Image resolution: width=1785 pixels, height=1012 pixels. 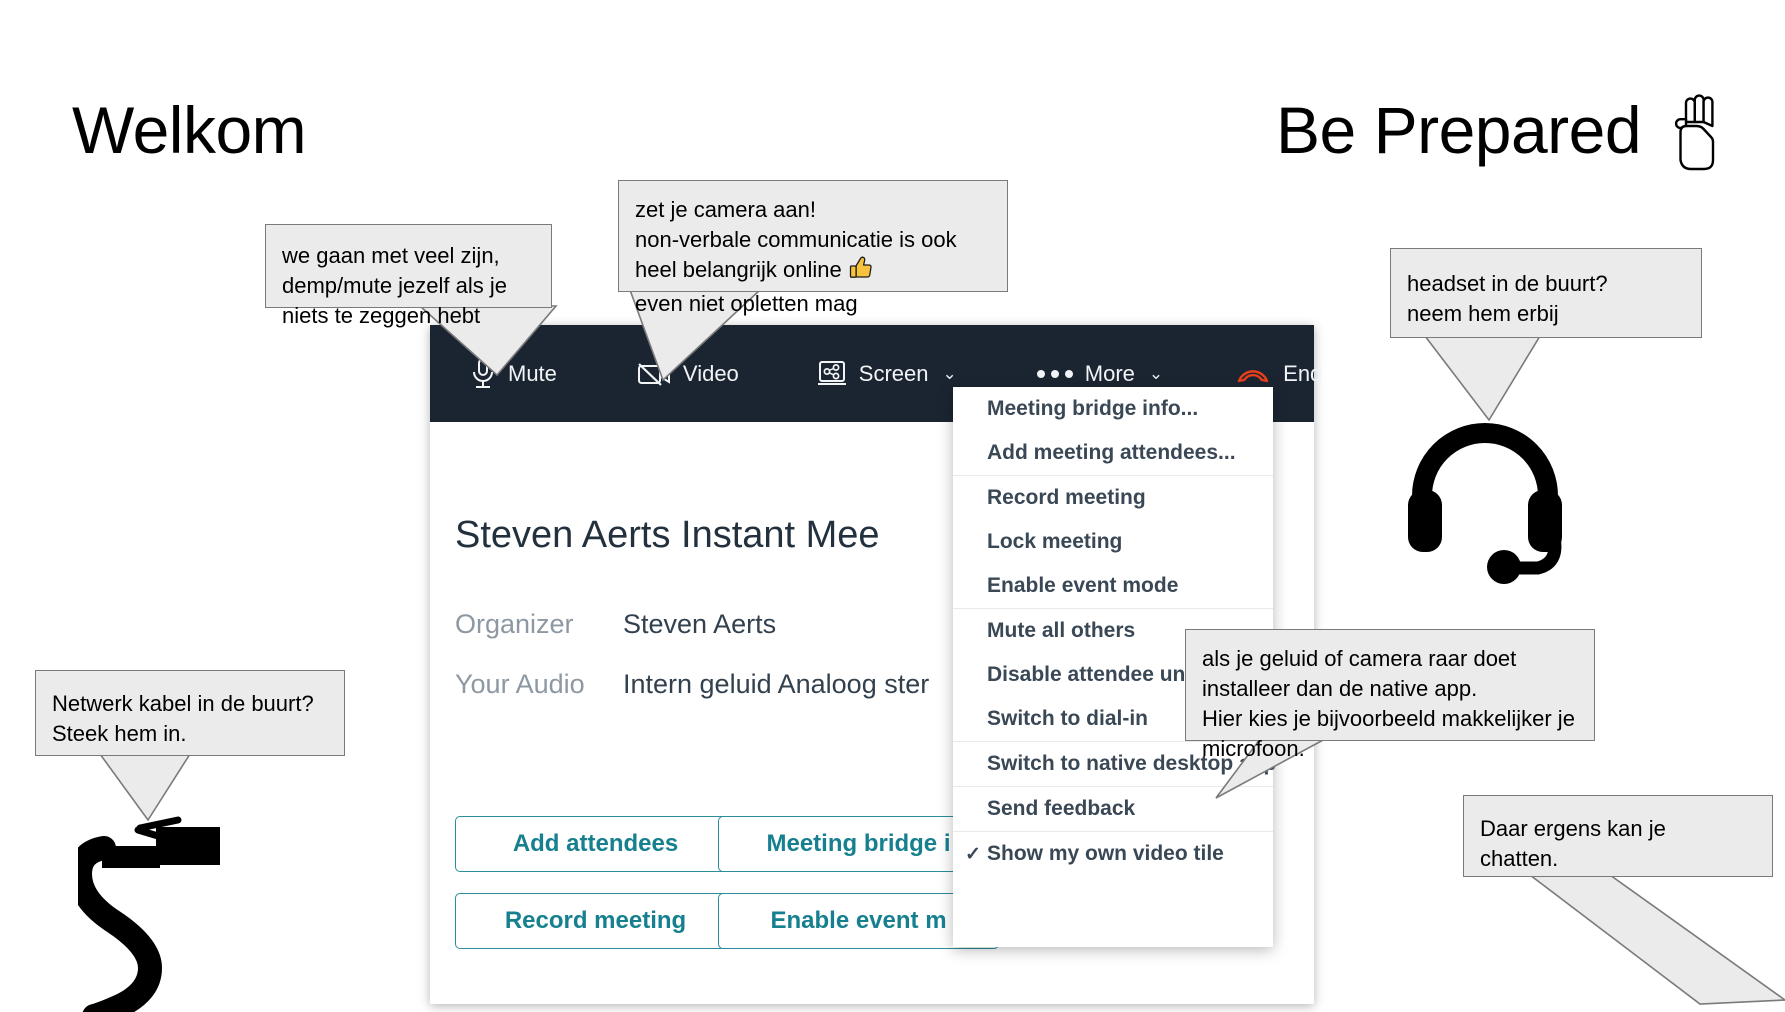 I want to click on menu-item-show-my-own-video-tile: ✓ Show my own video tile, so click(x=1113, y=854).